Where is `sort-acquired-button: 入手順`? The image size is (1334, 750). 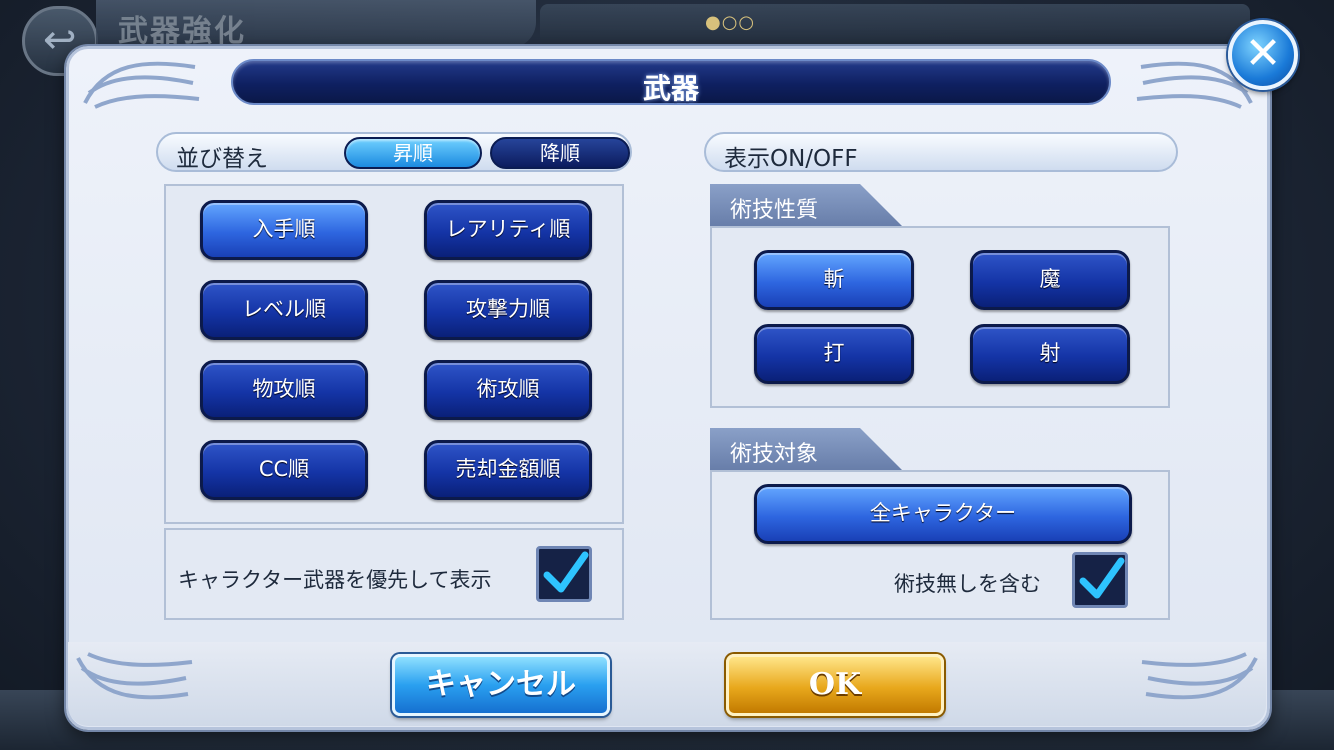
sort-acquired-button: 入手順 is located at coordinates (284, 230).